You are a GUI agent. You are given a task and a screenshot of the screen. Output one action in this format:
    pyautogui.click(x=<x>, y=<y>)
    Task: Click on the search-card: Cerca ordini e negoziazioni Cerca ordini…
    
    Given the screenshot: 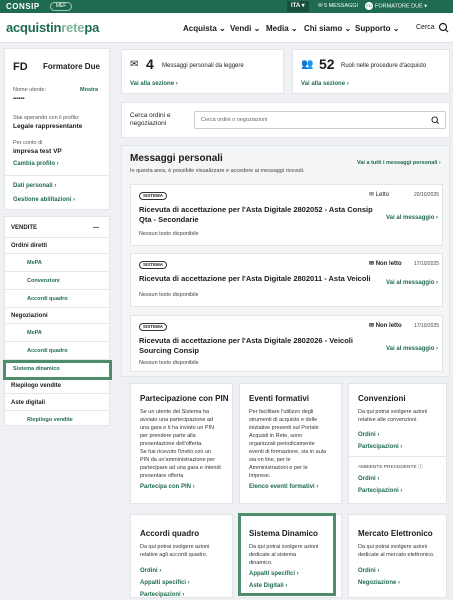 What is the action you would take?
    pyautogui.click(x=285, y=120)
    